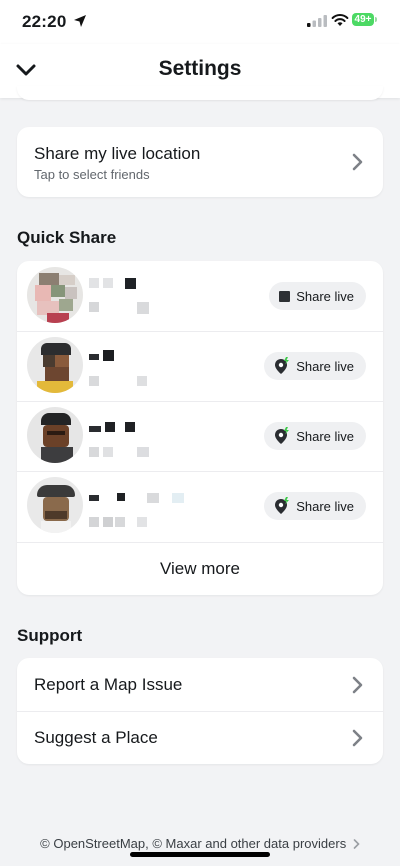  What do you see at coordinates (200, 93) in the screenshot?
I see `previous-card-edge` at bounding box center [200, 93].